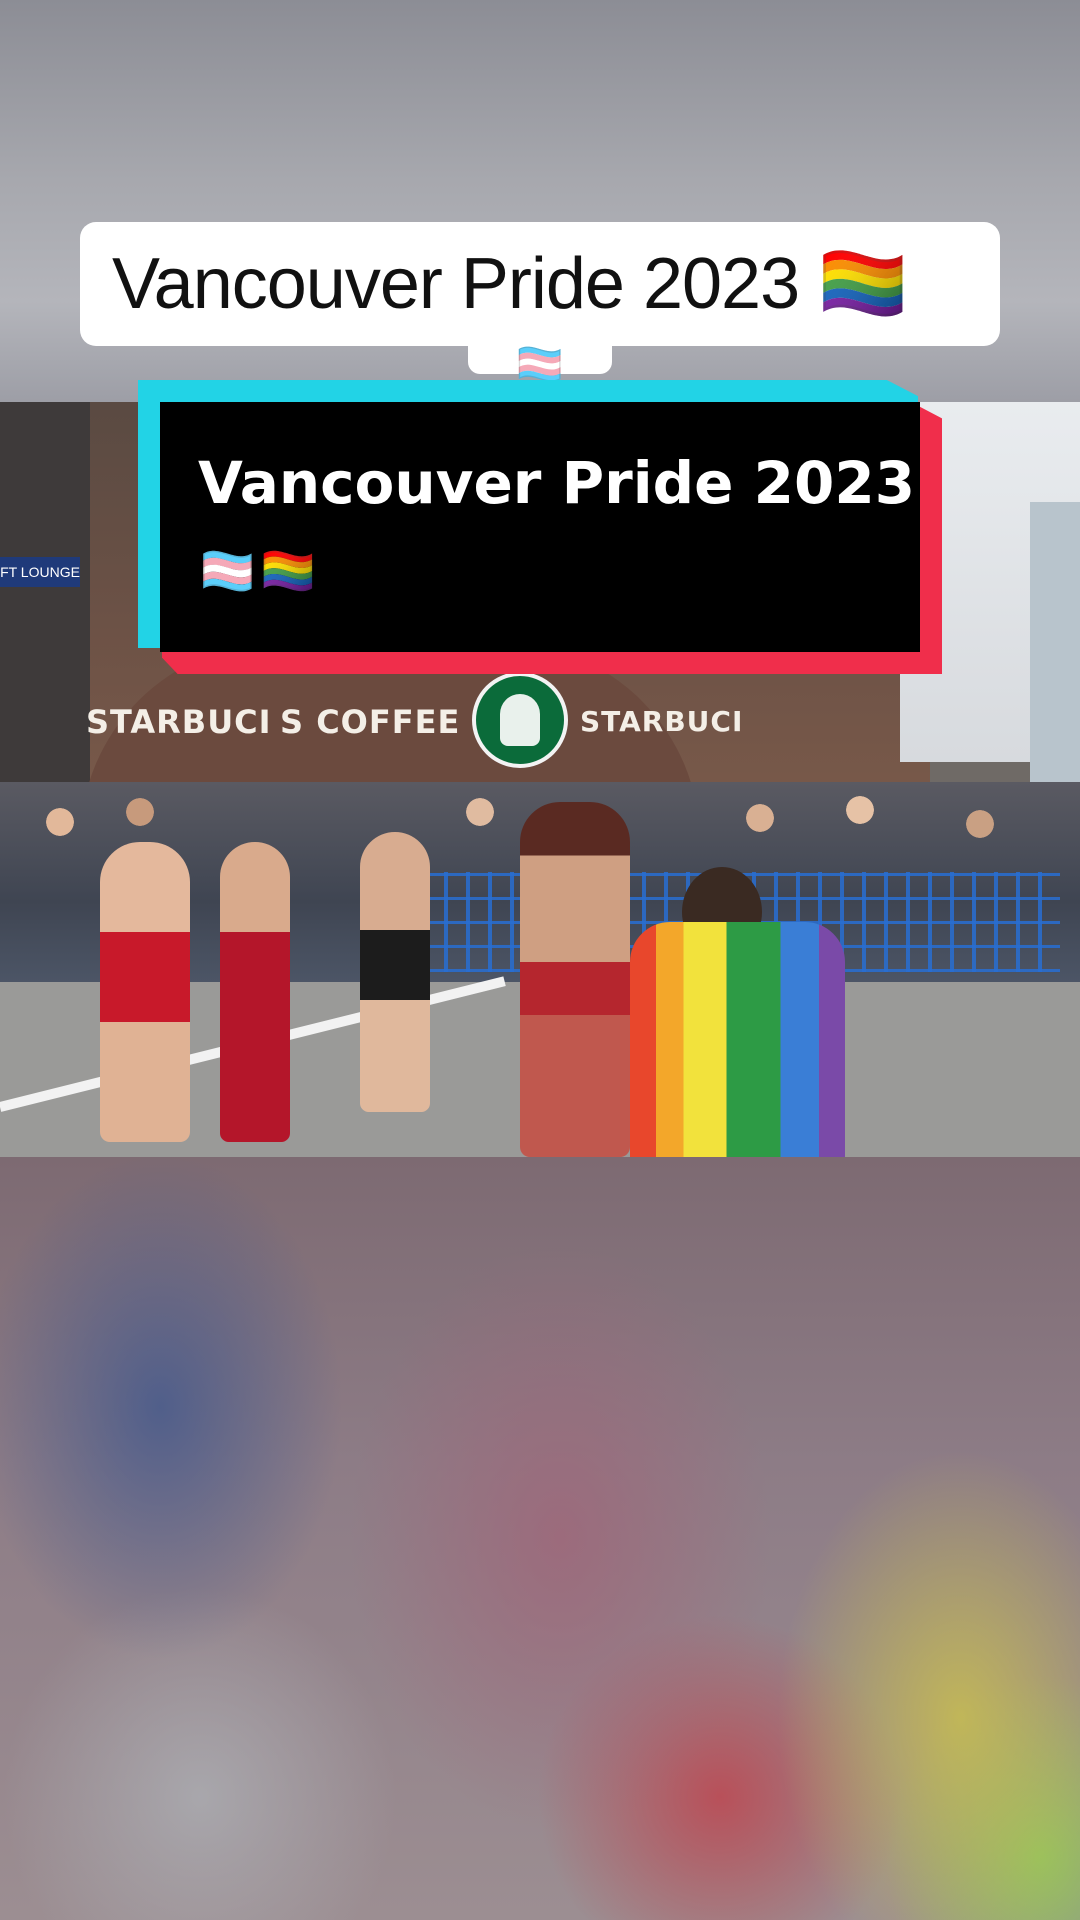  Describe the element at coordinates (45, 612) in the screenshot. I see `building-left` at that location.